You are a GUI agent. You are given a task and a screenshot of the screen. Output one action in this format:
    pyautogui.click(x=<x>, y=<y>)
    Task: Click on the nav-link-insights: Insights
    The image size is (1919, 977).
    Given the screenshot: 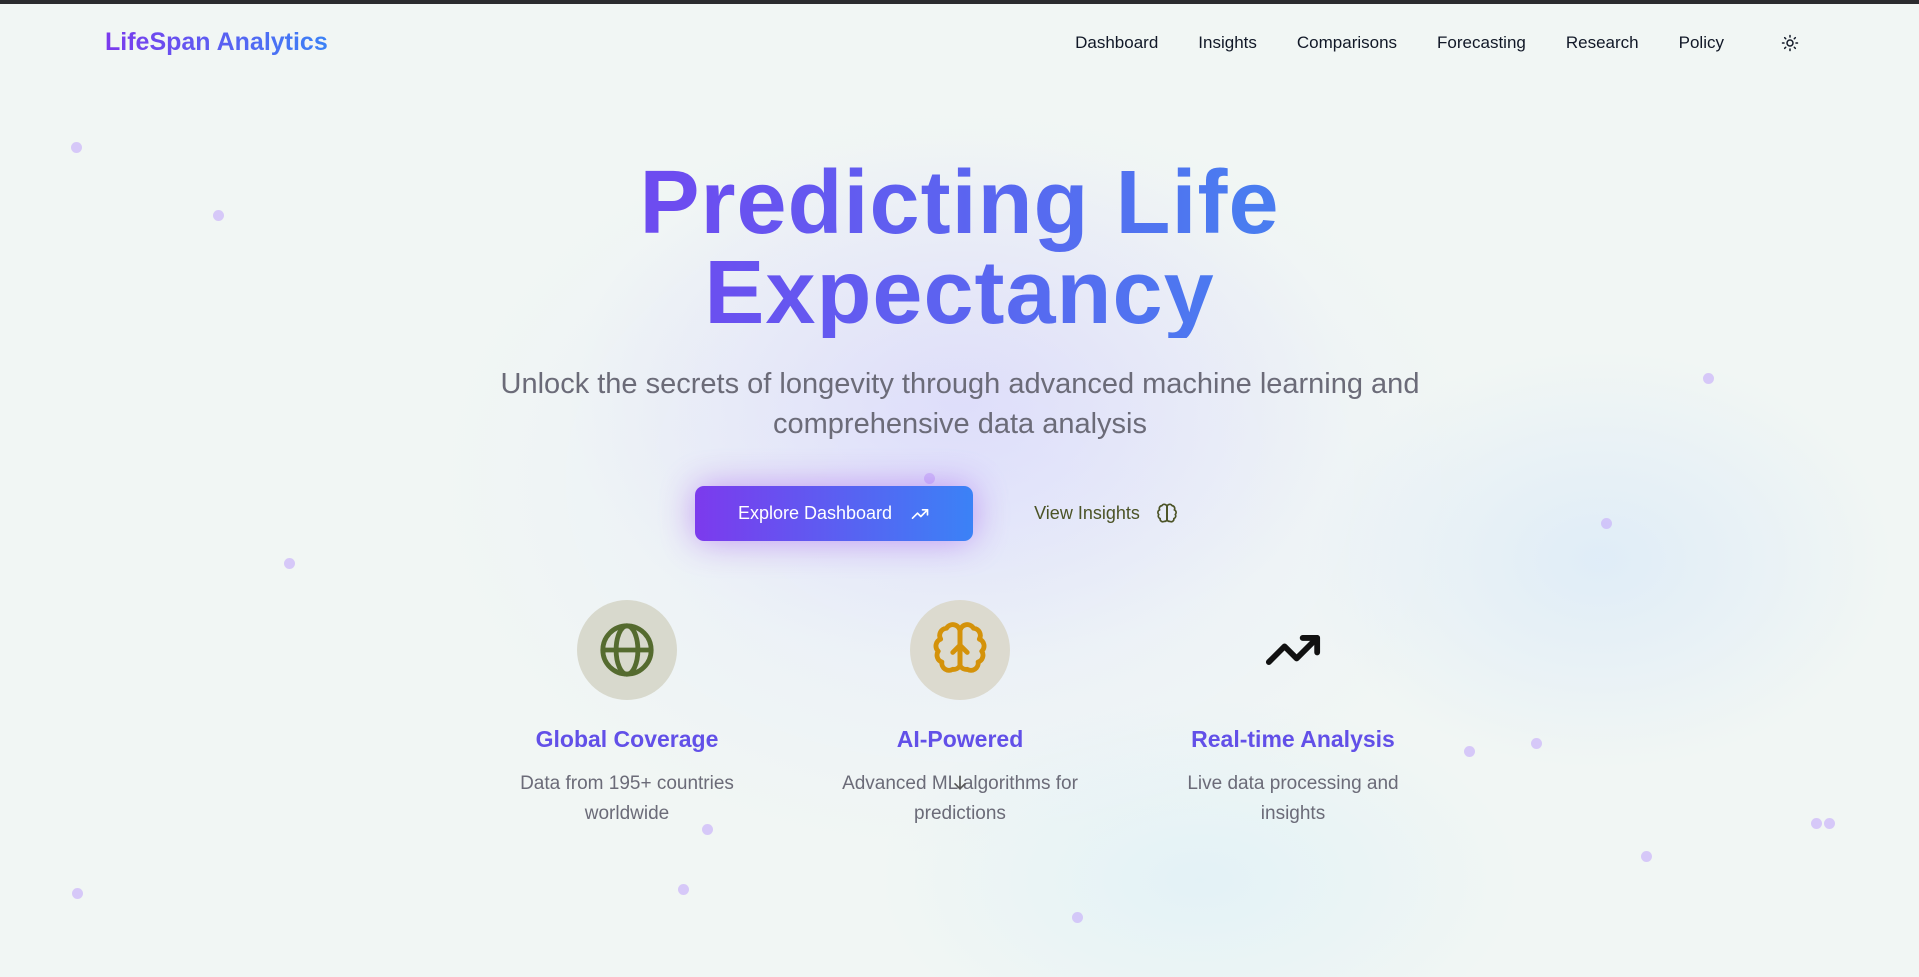 What is the action you would take?
    pyautogui.click(x=1227, y=43)
    